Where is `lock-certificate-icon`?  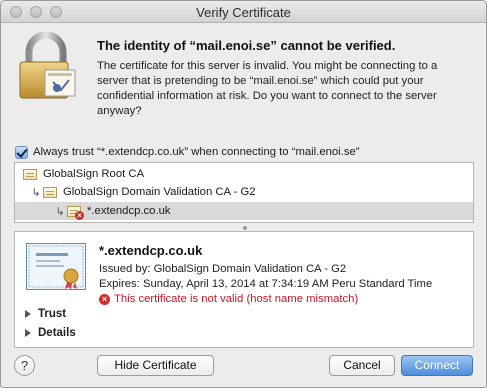
lock-certificate-icon is located at coordinates (47, 65).